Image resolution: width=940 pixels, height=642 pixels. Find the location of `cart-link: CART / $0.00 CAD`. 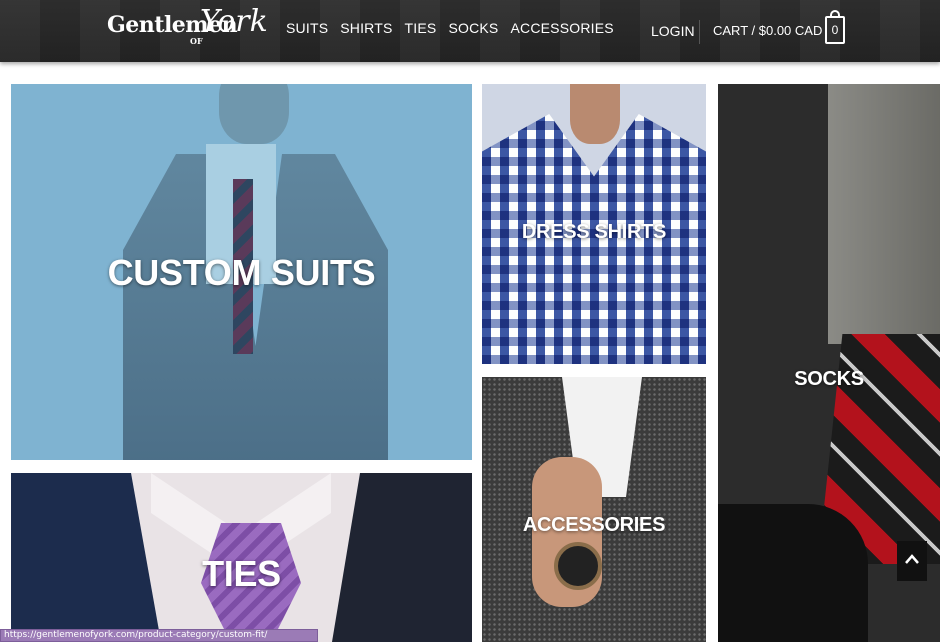

cart-link: CART / $0.00 CAD is located at coordinates (767, 30).